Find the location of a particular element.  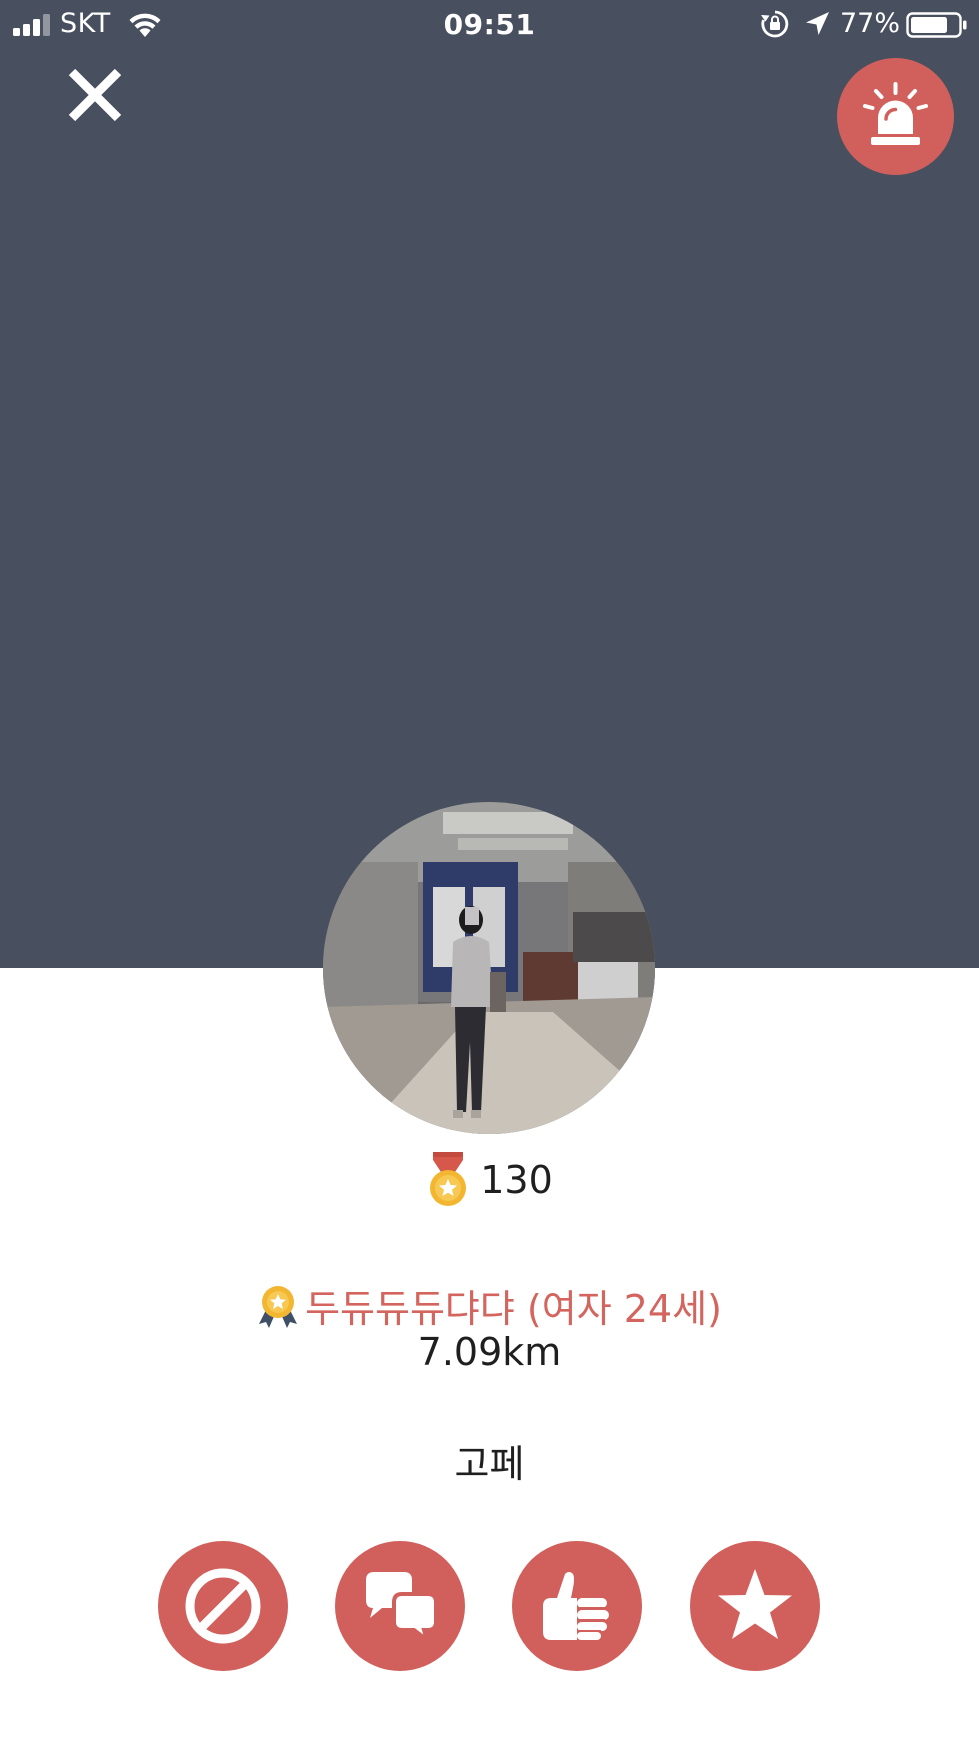

battery-percentage: 77% is located at coordinates (870, 23).